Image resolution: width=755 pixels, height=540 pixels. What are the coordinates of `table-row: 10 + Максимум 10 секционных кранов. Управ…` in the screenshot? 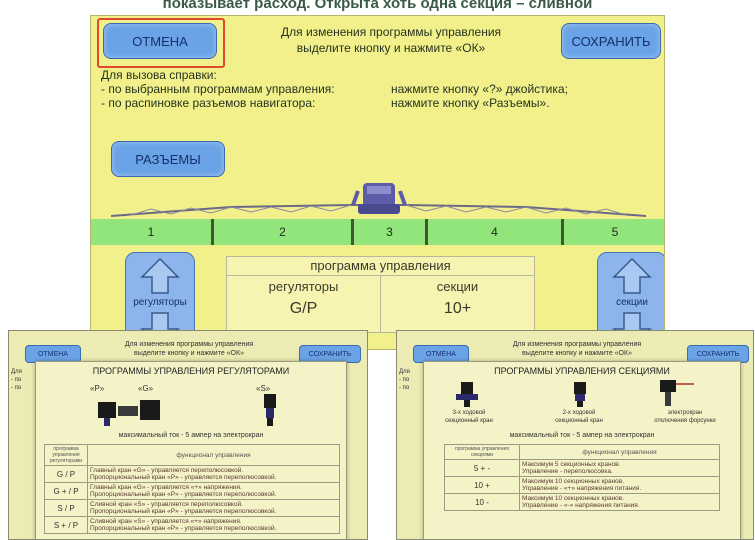 It's located at (582, 485).